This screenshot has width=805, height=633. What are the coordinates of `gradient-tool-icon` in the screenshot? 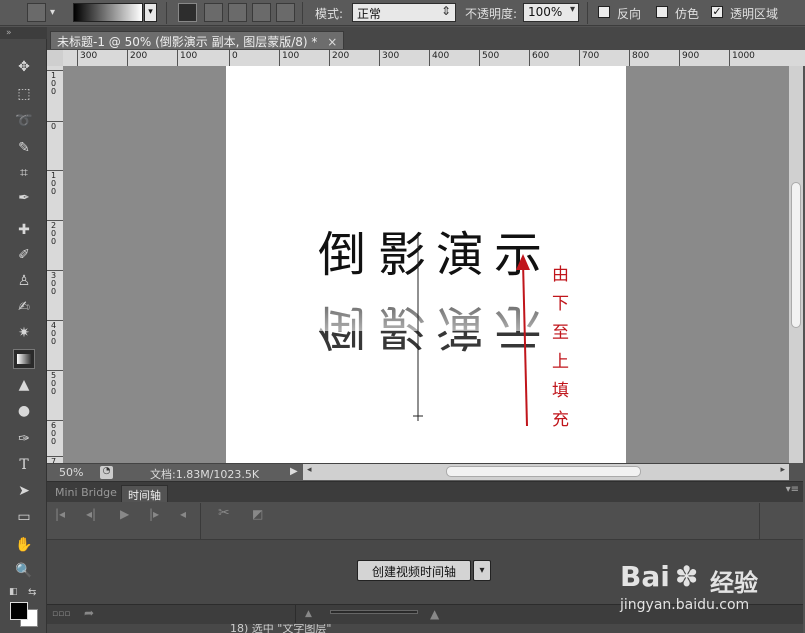 It's located at (24, 359).